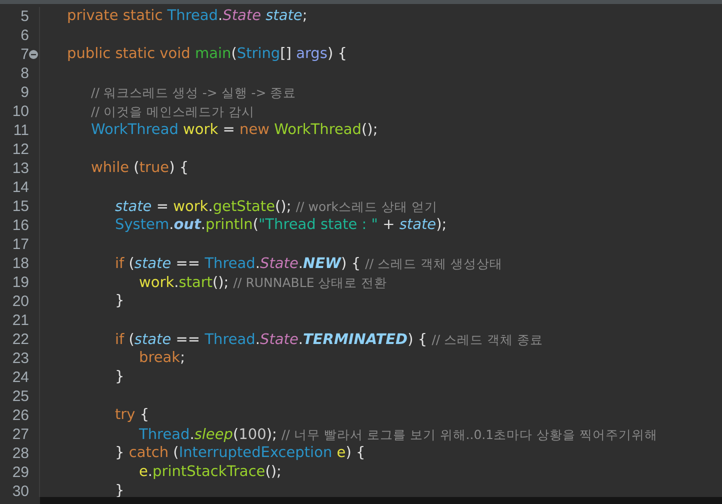  Describe the element at coordinates (24, 35) in the screenshot. I see `line-number: 6` at that location.